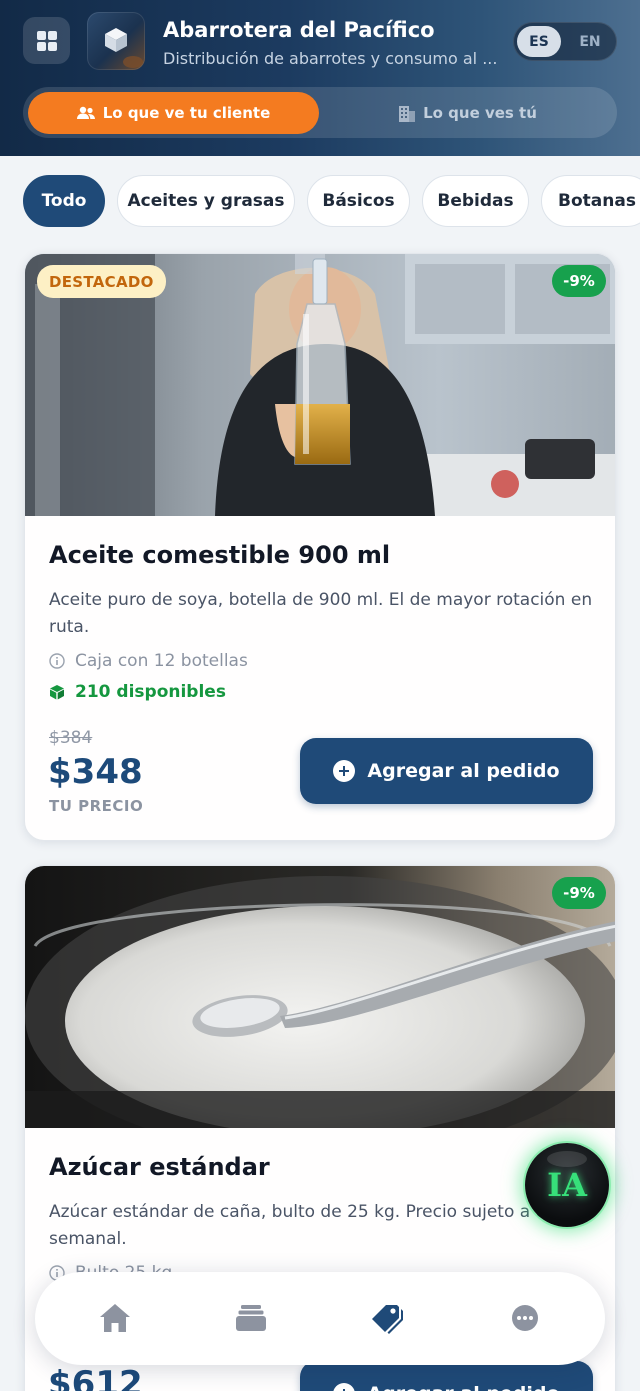 The width and height of the screenshot is (640, 1391). I want to click on product-unit: Caja con 12 botellas, so click(148, 661).